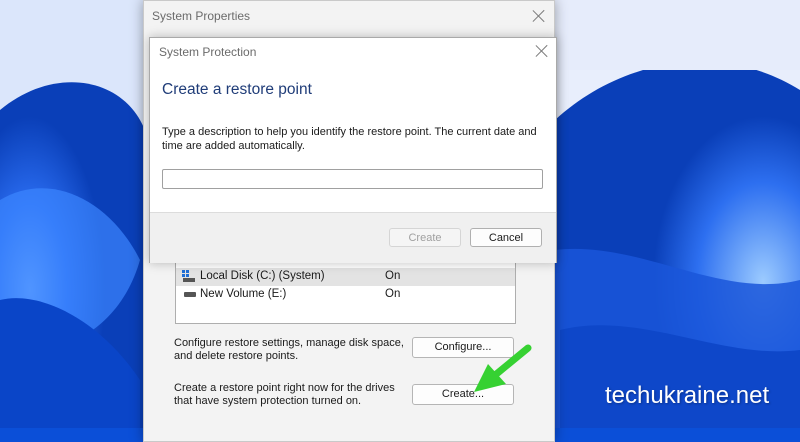 The width and height of the screenshot is (800, 442). Describe the element at coordinates (352, 179) in the screenshot. I see `restore-point-description-input` at that location.